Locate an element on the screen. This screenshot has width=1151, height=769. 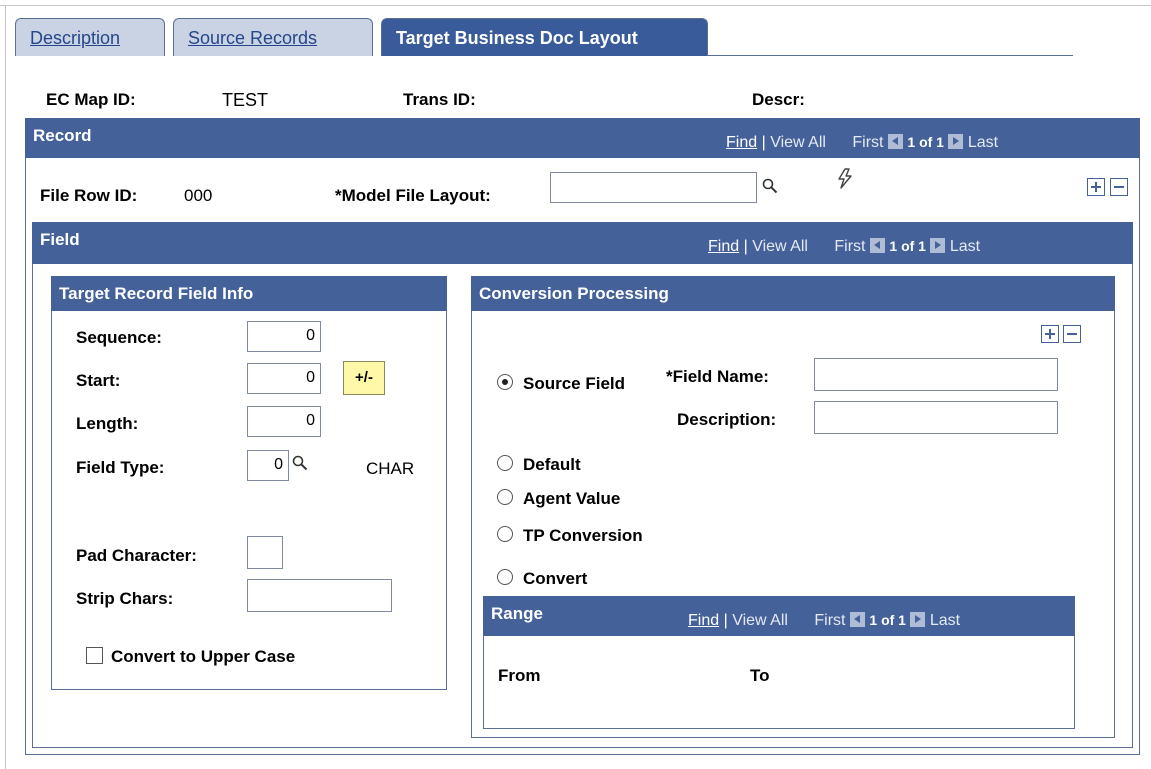
description-input is located at coordinates (936, 417).